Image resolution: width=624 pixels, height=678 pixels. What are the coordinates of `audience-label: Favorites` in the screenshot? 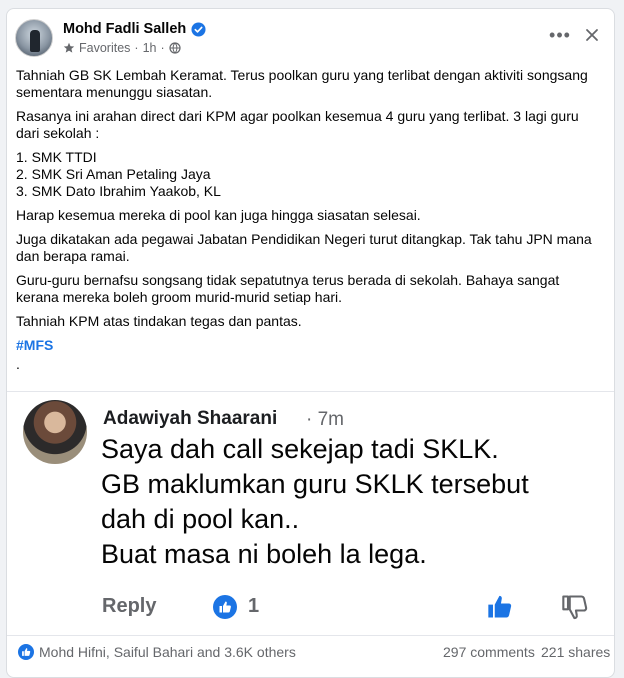 It's located at (105, 48).